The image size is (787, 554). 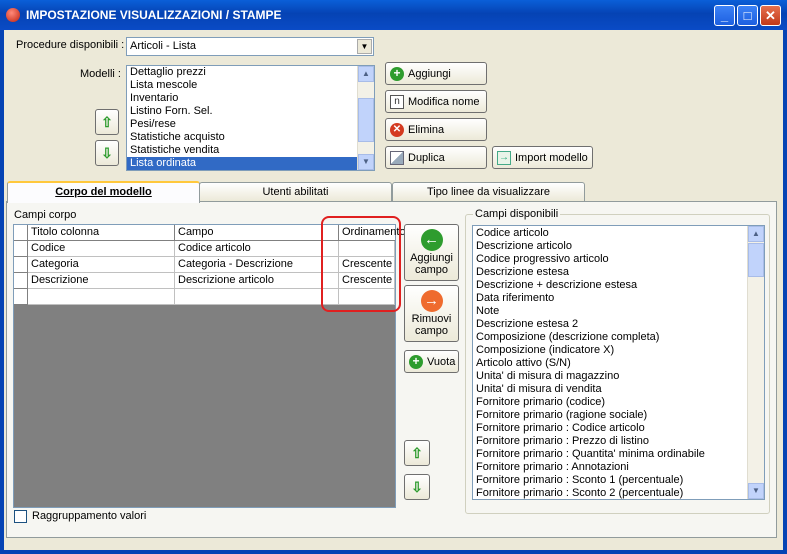 I want to click on column-header-campo: Campo, so click(x=257, y=233).